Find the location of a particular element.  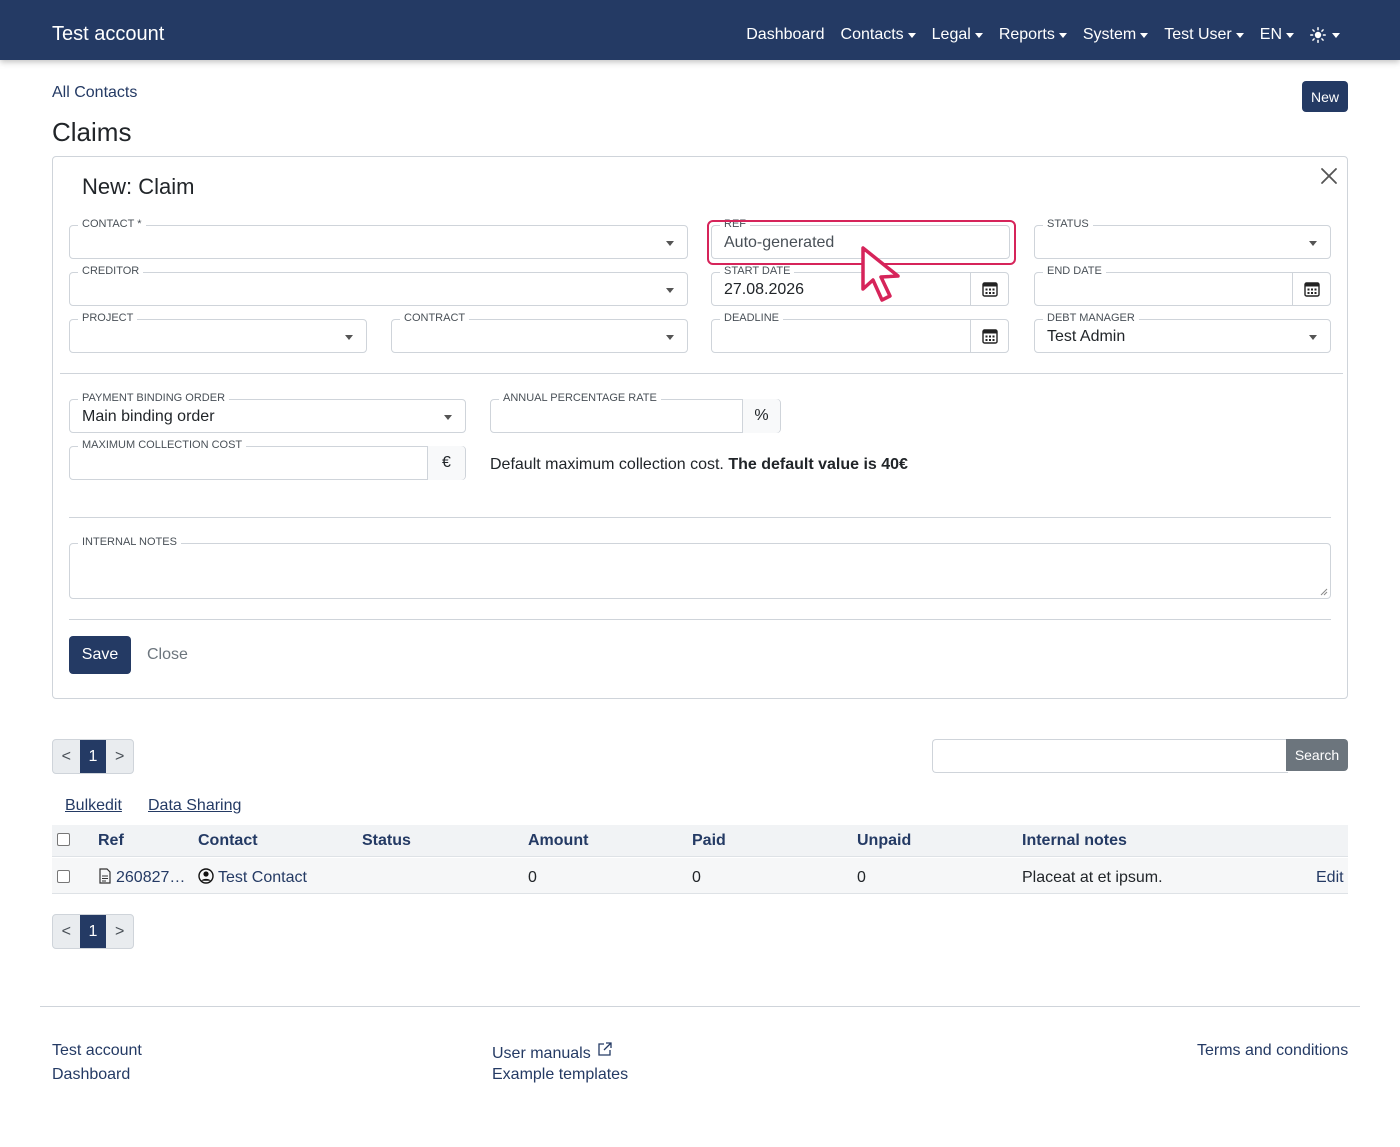

footer-link-user-manuals: User manuals is located at coordinates (552, 1052).